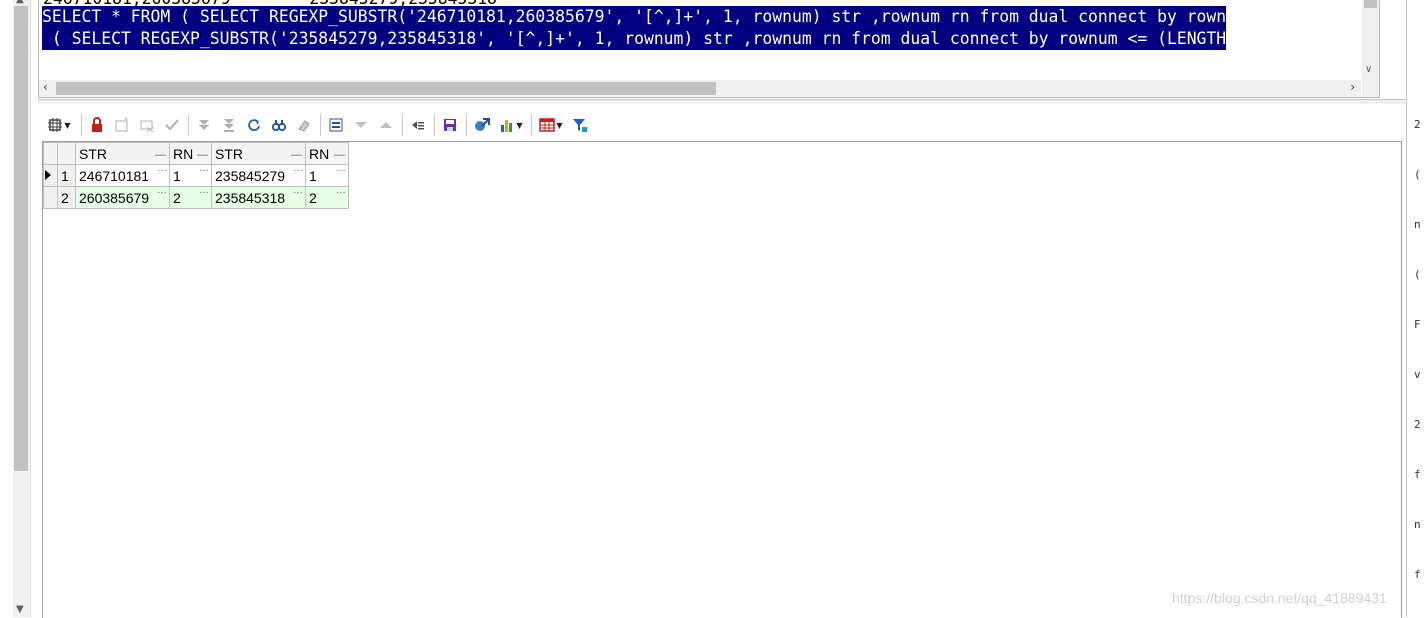 This screenshot has height=618, width=1424. I want to click on result-toolbar: ▼ * ▼ ▼, so click(318, 125).